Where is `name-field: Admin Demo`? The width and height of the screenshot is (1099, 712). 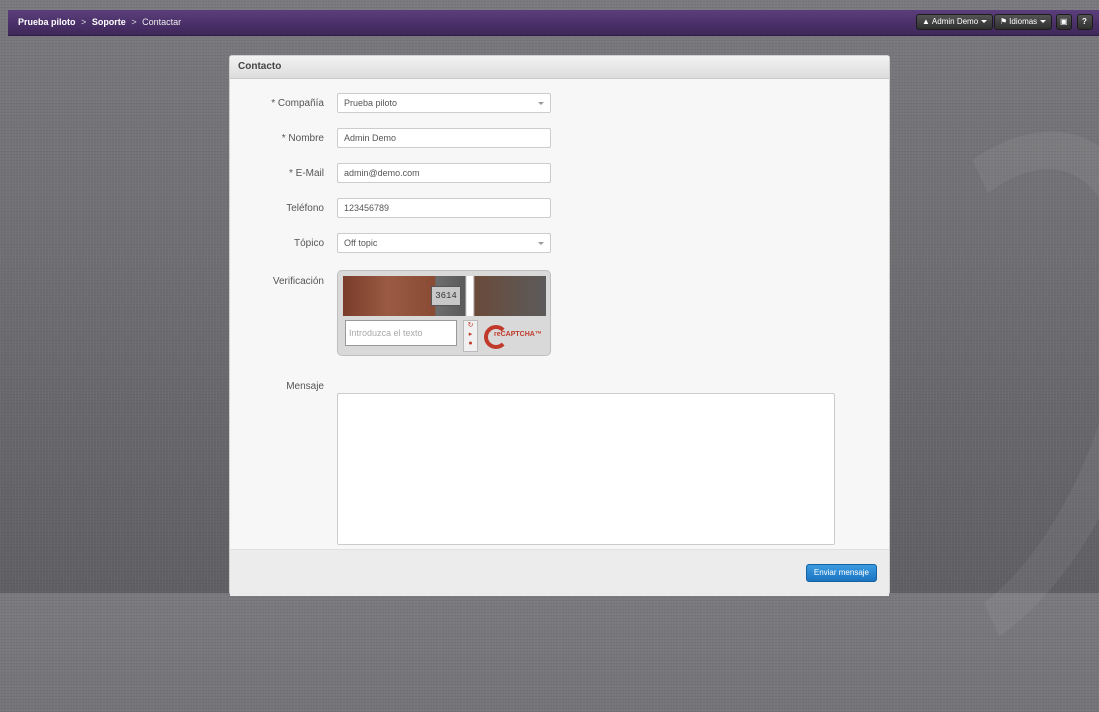 name-field: Admin Demo is located at coordinates (444, 138).